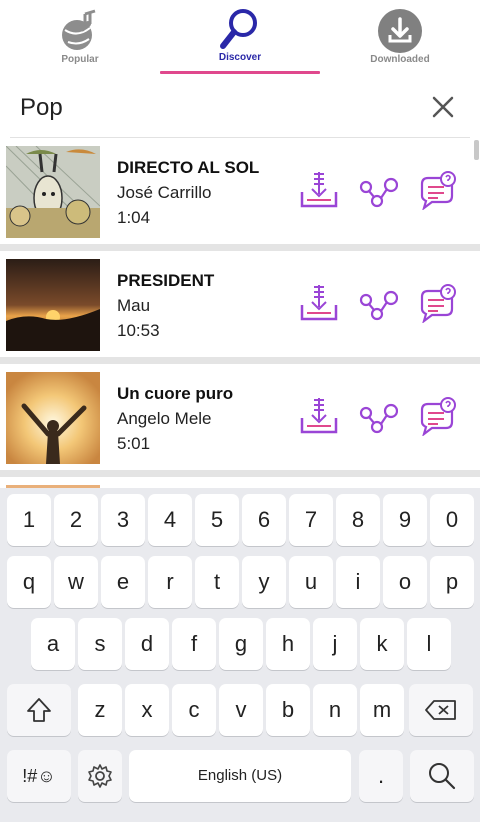 The height and width of the screenshot is (822, 480). I want to click on key: 1, so click(29, 520).